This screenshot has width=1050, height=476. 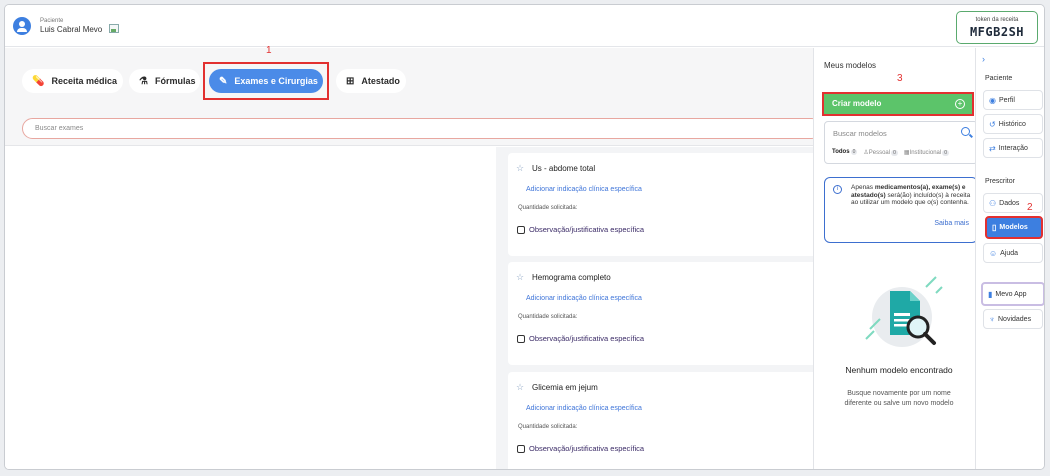 I want to click on section-prescriber: Prescritor, so click(x=1000, y=181).